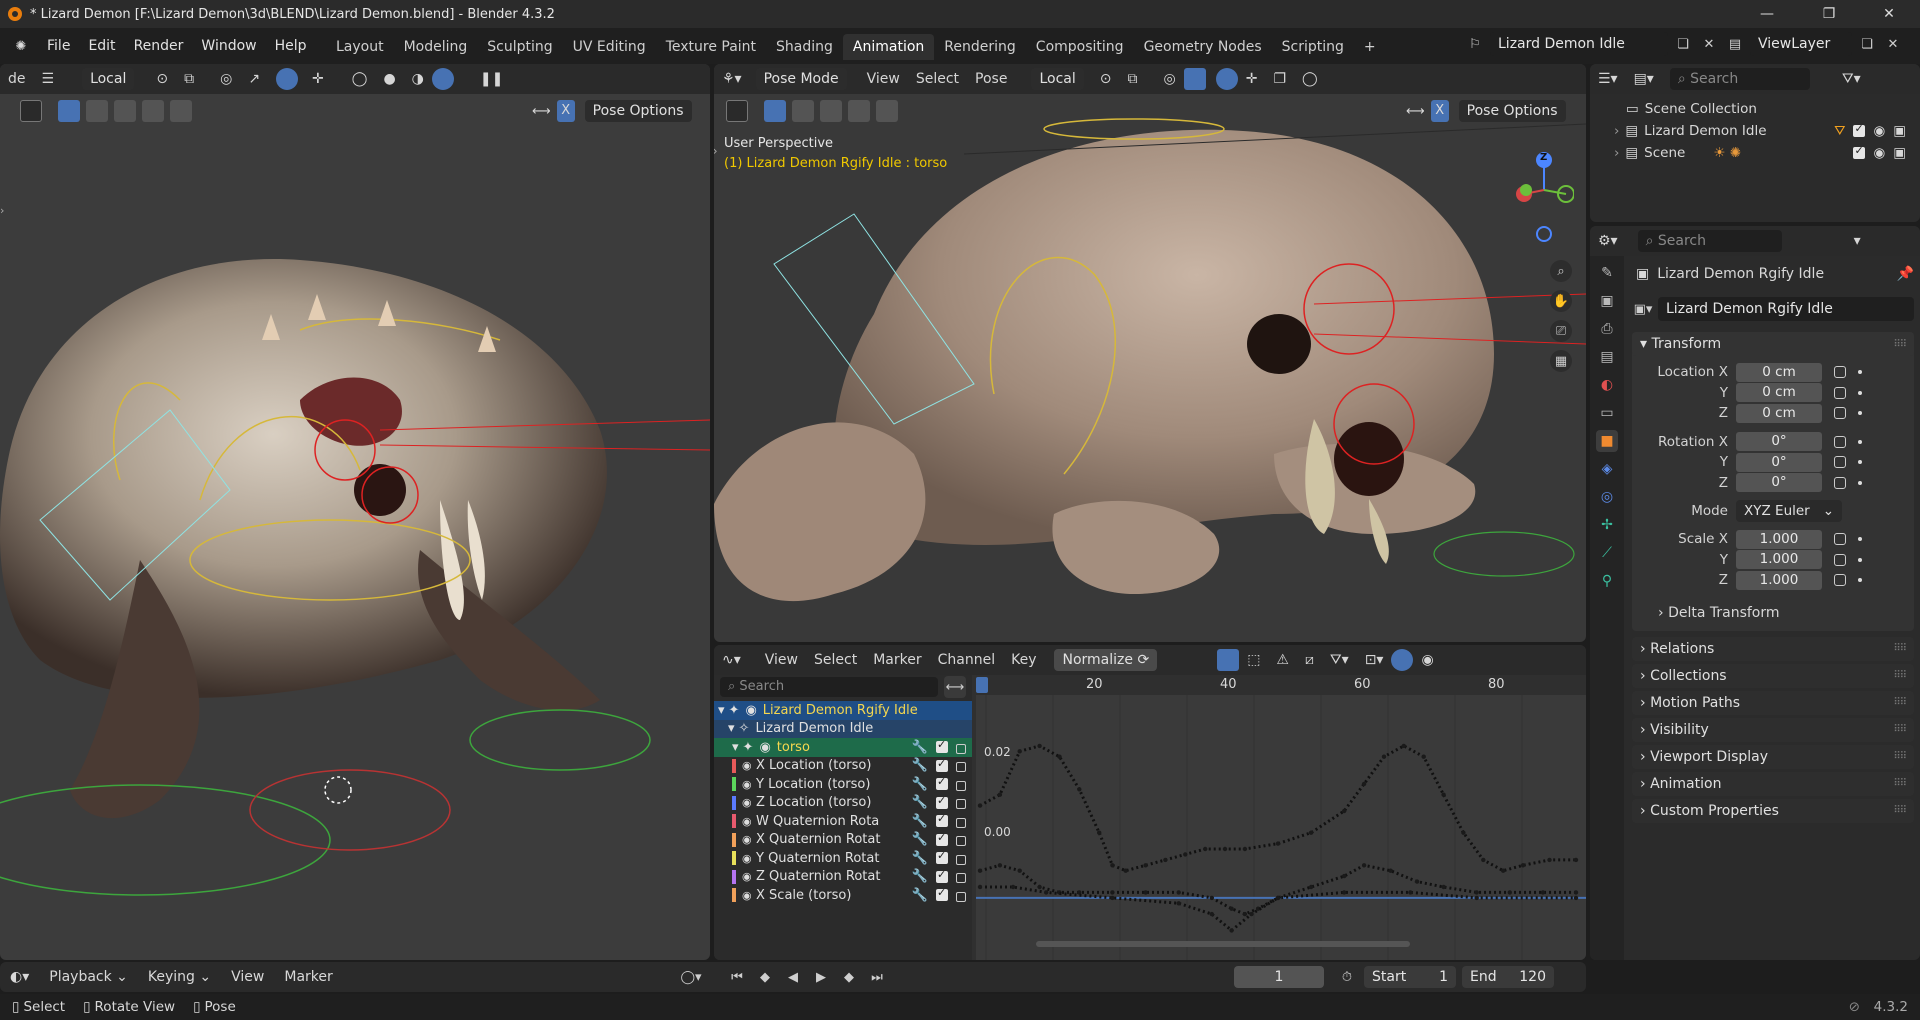  What do you see at coordinates (1282, 660) in the screenshot?
I see `errors-icon: ⚠` at bounding box center [1282, 660].